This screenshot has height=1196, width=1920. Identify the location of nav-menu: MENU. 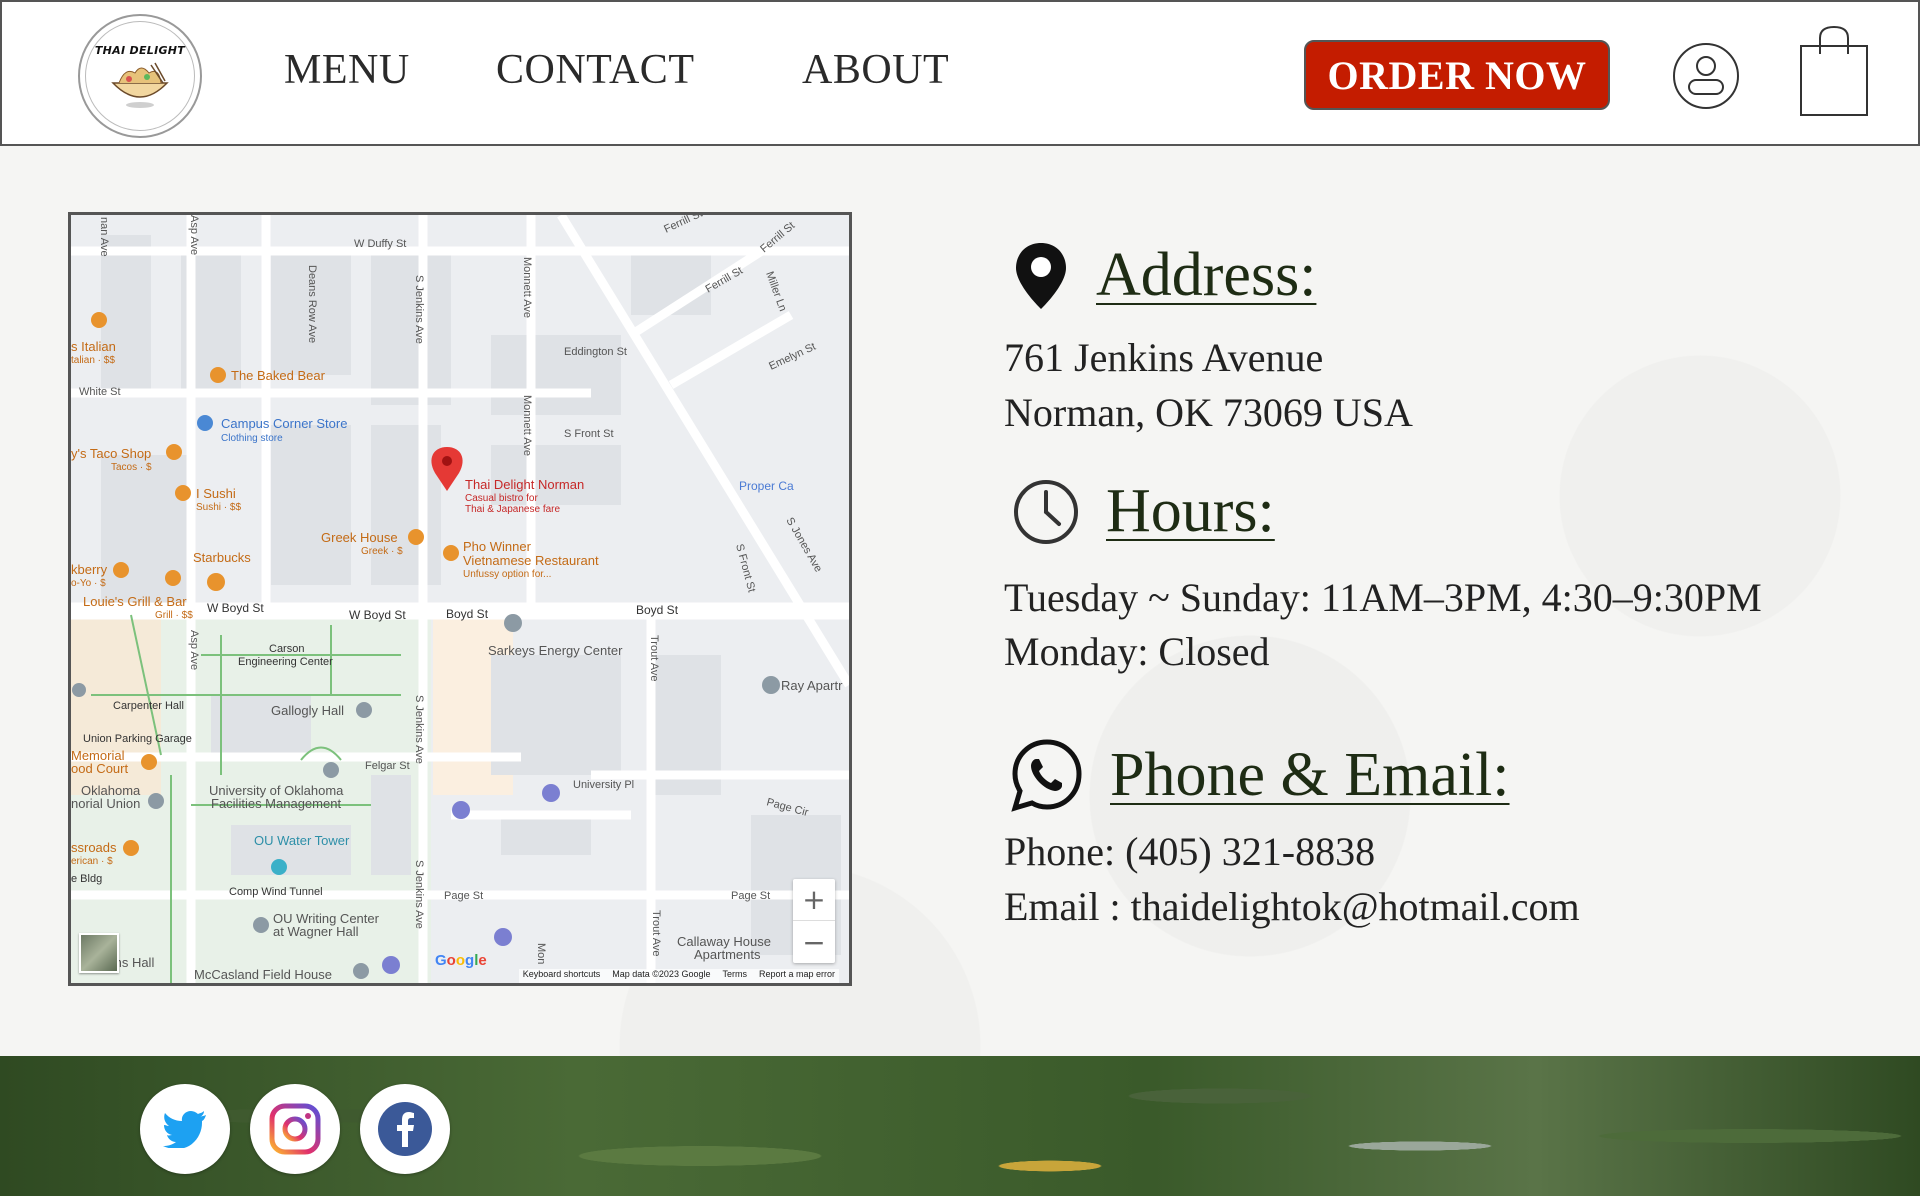
(347, 70).